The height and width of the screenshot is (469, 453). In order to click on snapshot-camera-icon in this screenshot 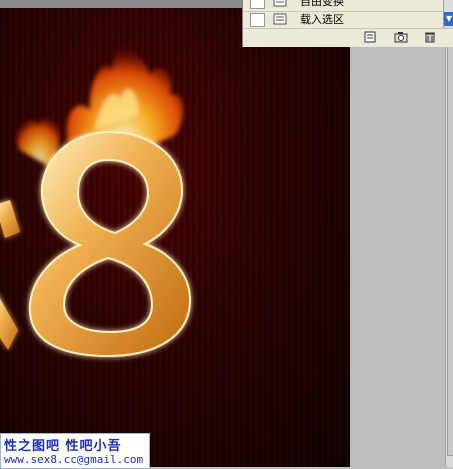, I will do `click(401, 37)`.